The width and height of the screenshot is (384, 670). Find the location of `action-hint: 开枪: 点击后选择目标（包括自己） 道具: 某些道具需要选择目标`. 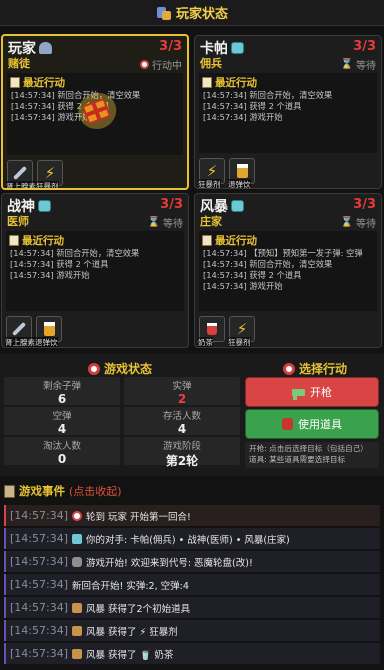

action-hint: 开枪: 点击后选择目标（包括自己） 道具: 某些道具需要选择目标 is located at coordinates (312, 455).